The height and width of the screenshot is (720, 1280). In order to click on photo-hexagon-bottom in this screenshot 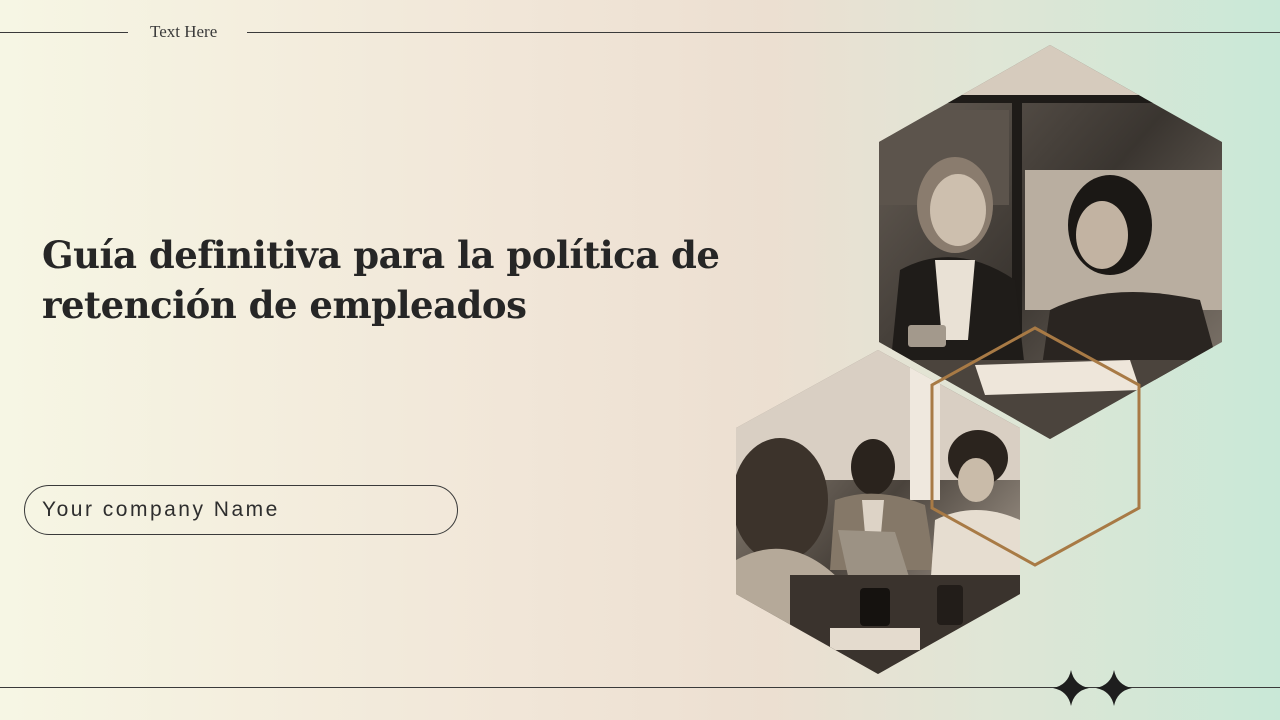, I will do `click(878, 512)`.